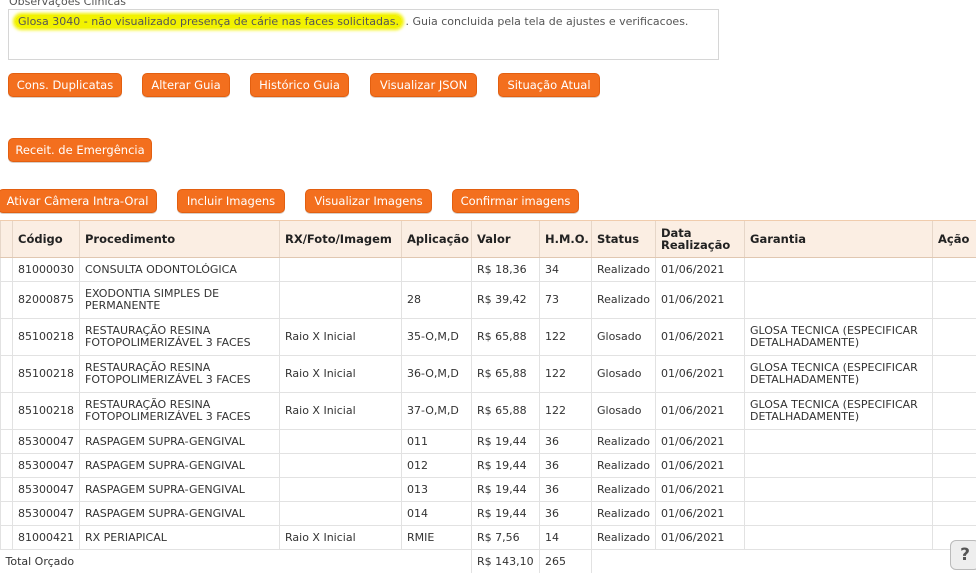 The image size is (976, 573). I want to click on header-data: Data Realização, so click(700, 239).